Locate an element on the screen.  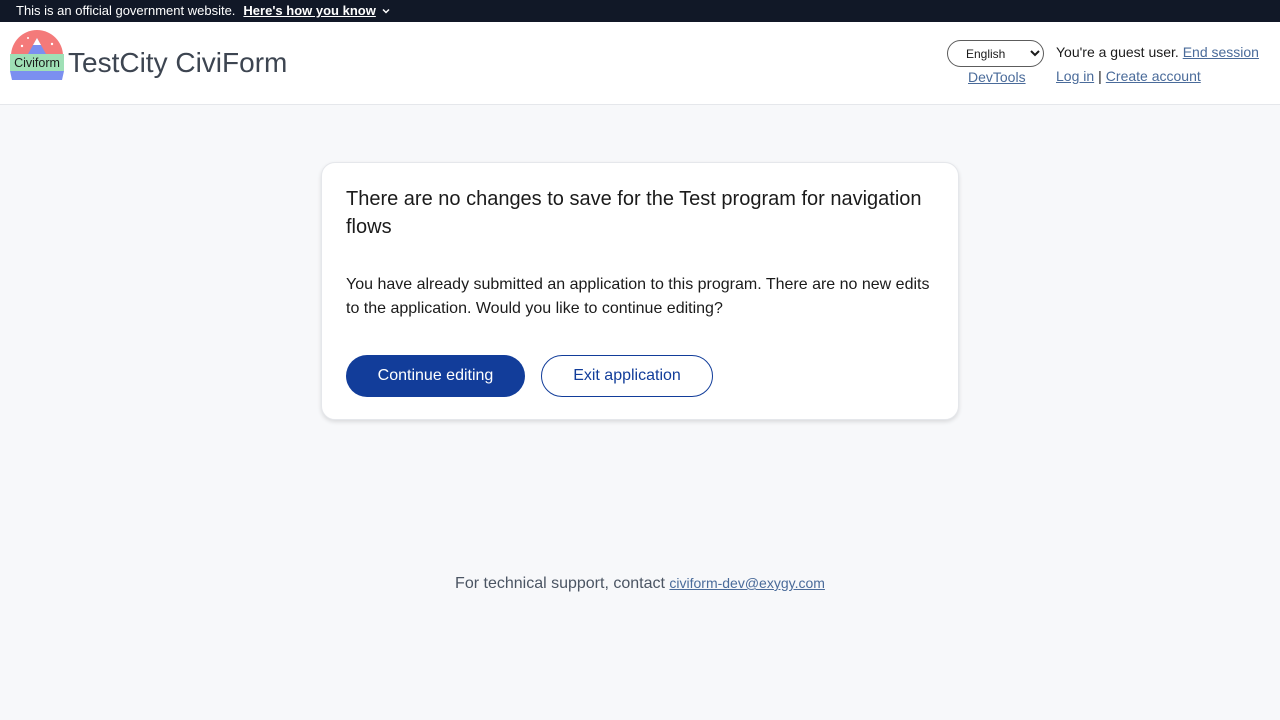
exit-application-button: Exit application is located at coordinates (627, 376).